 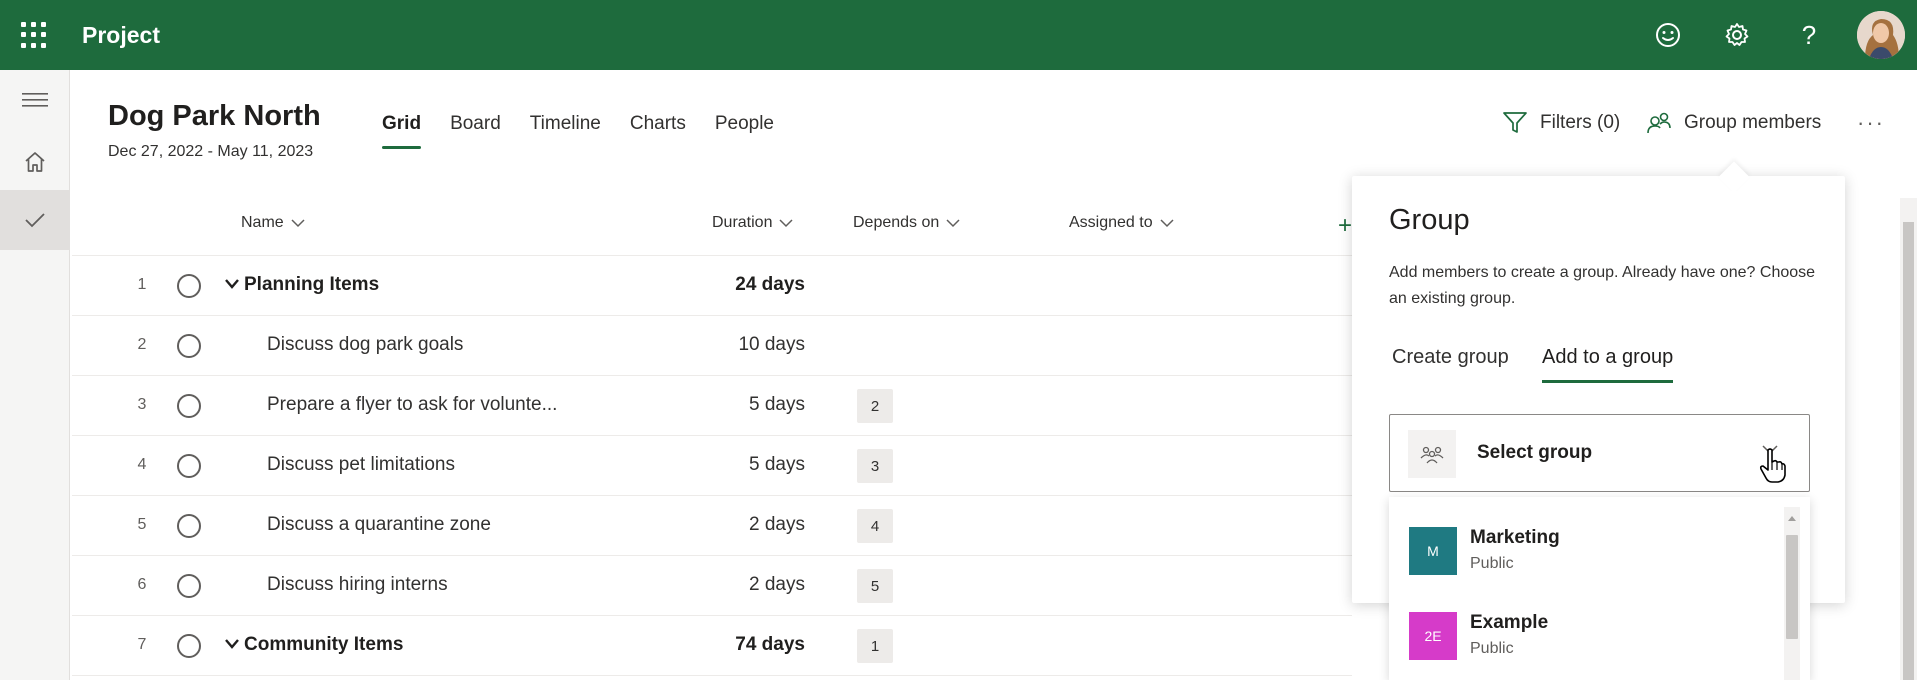 I want to click on group-option-marketing: M Marketing Public, so click(x=1589, y=560).